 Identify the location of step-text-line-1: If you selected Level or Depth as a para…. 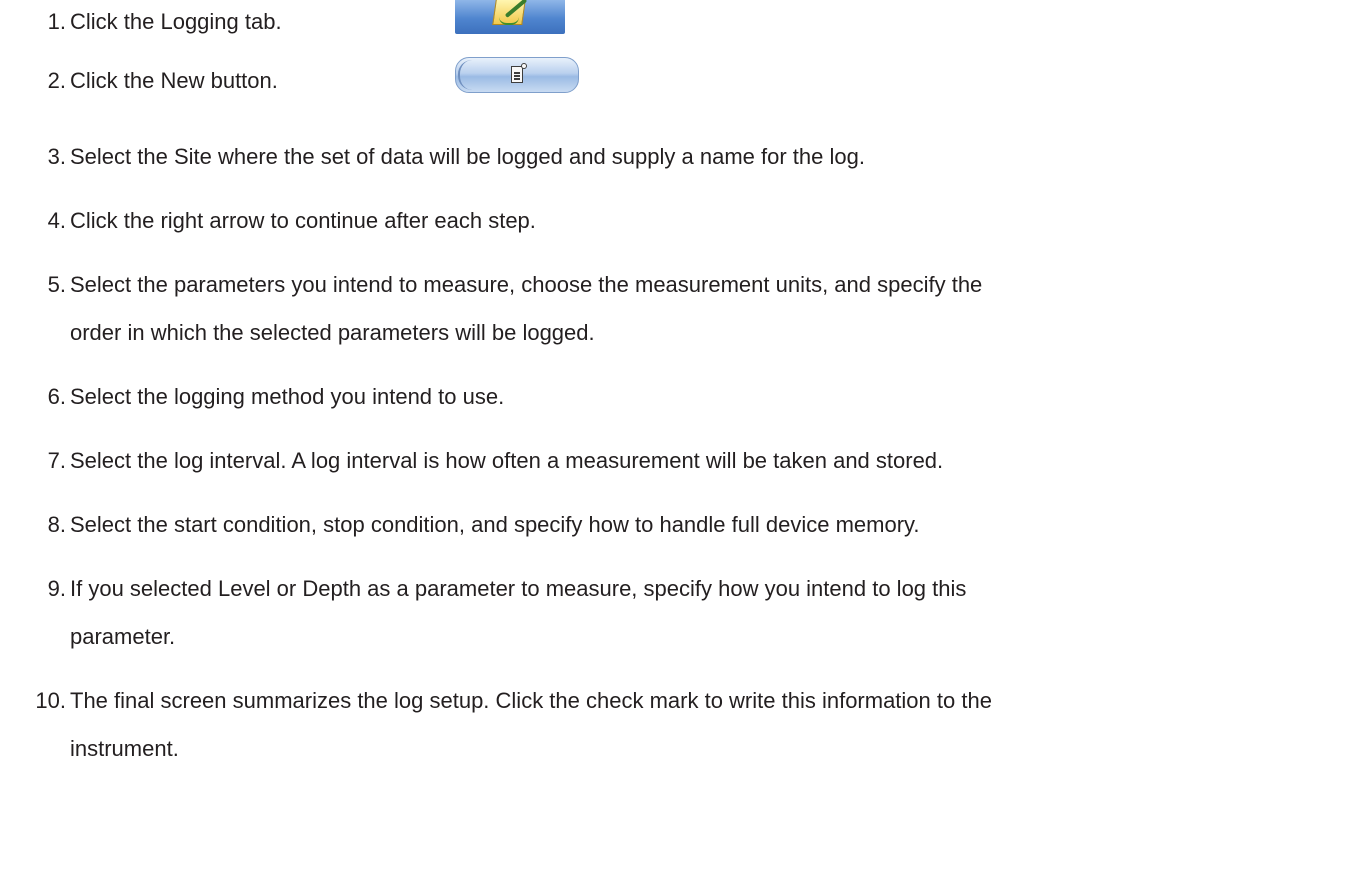
(518, 588).